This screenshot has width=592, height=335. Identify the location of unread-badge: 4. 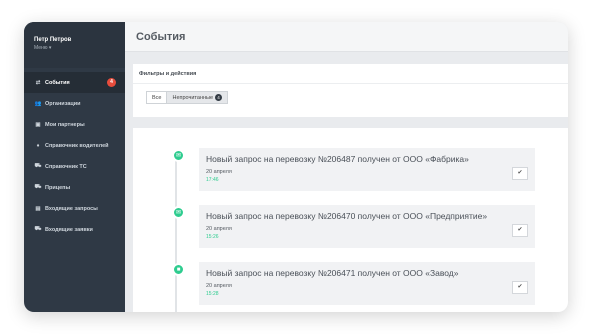
(111, 82).